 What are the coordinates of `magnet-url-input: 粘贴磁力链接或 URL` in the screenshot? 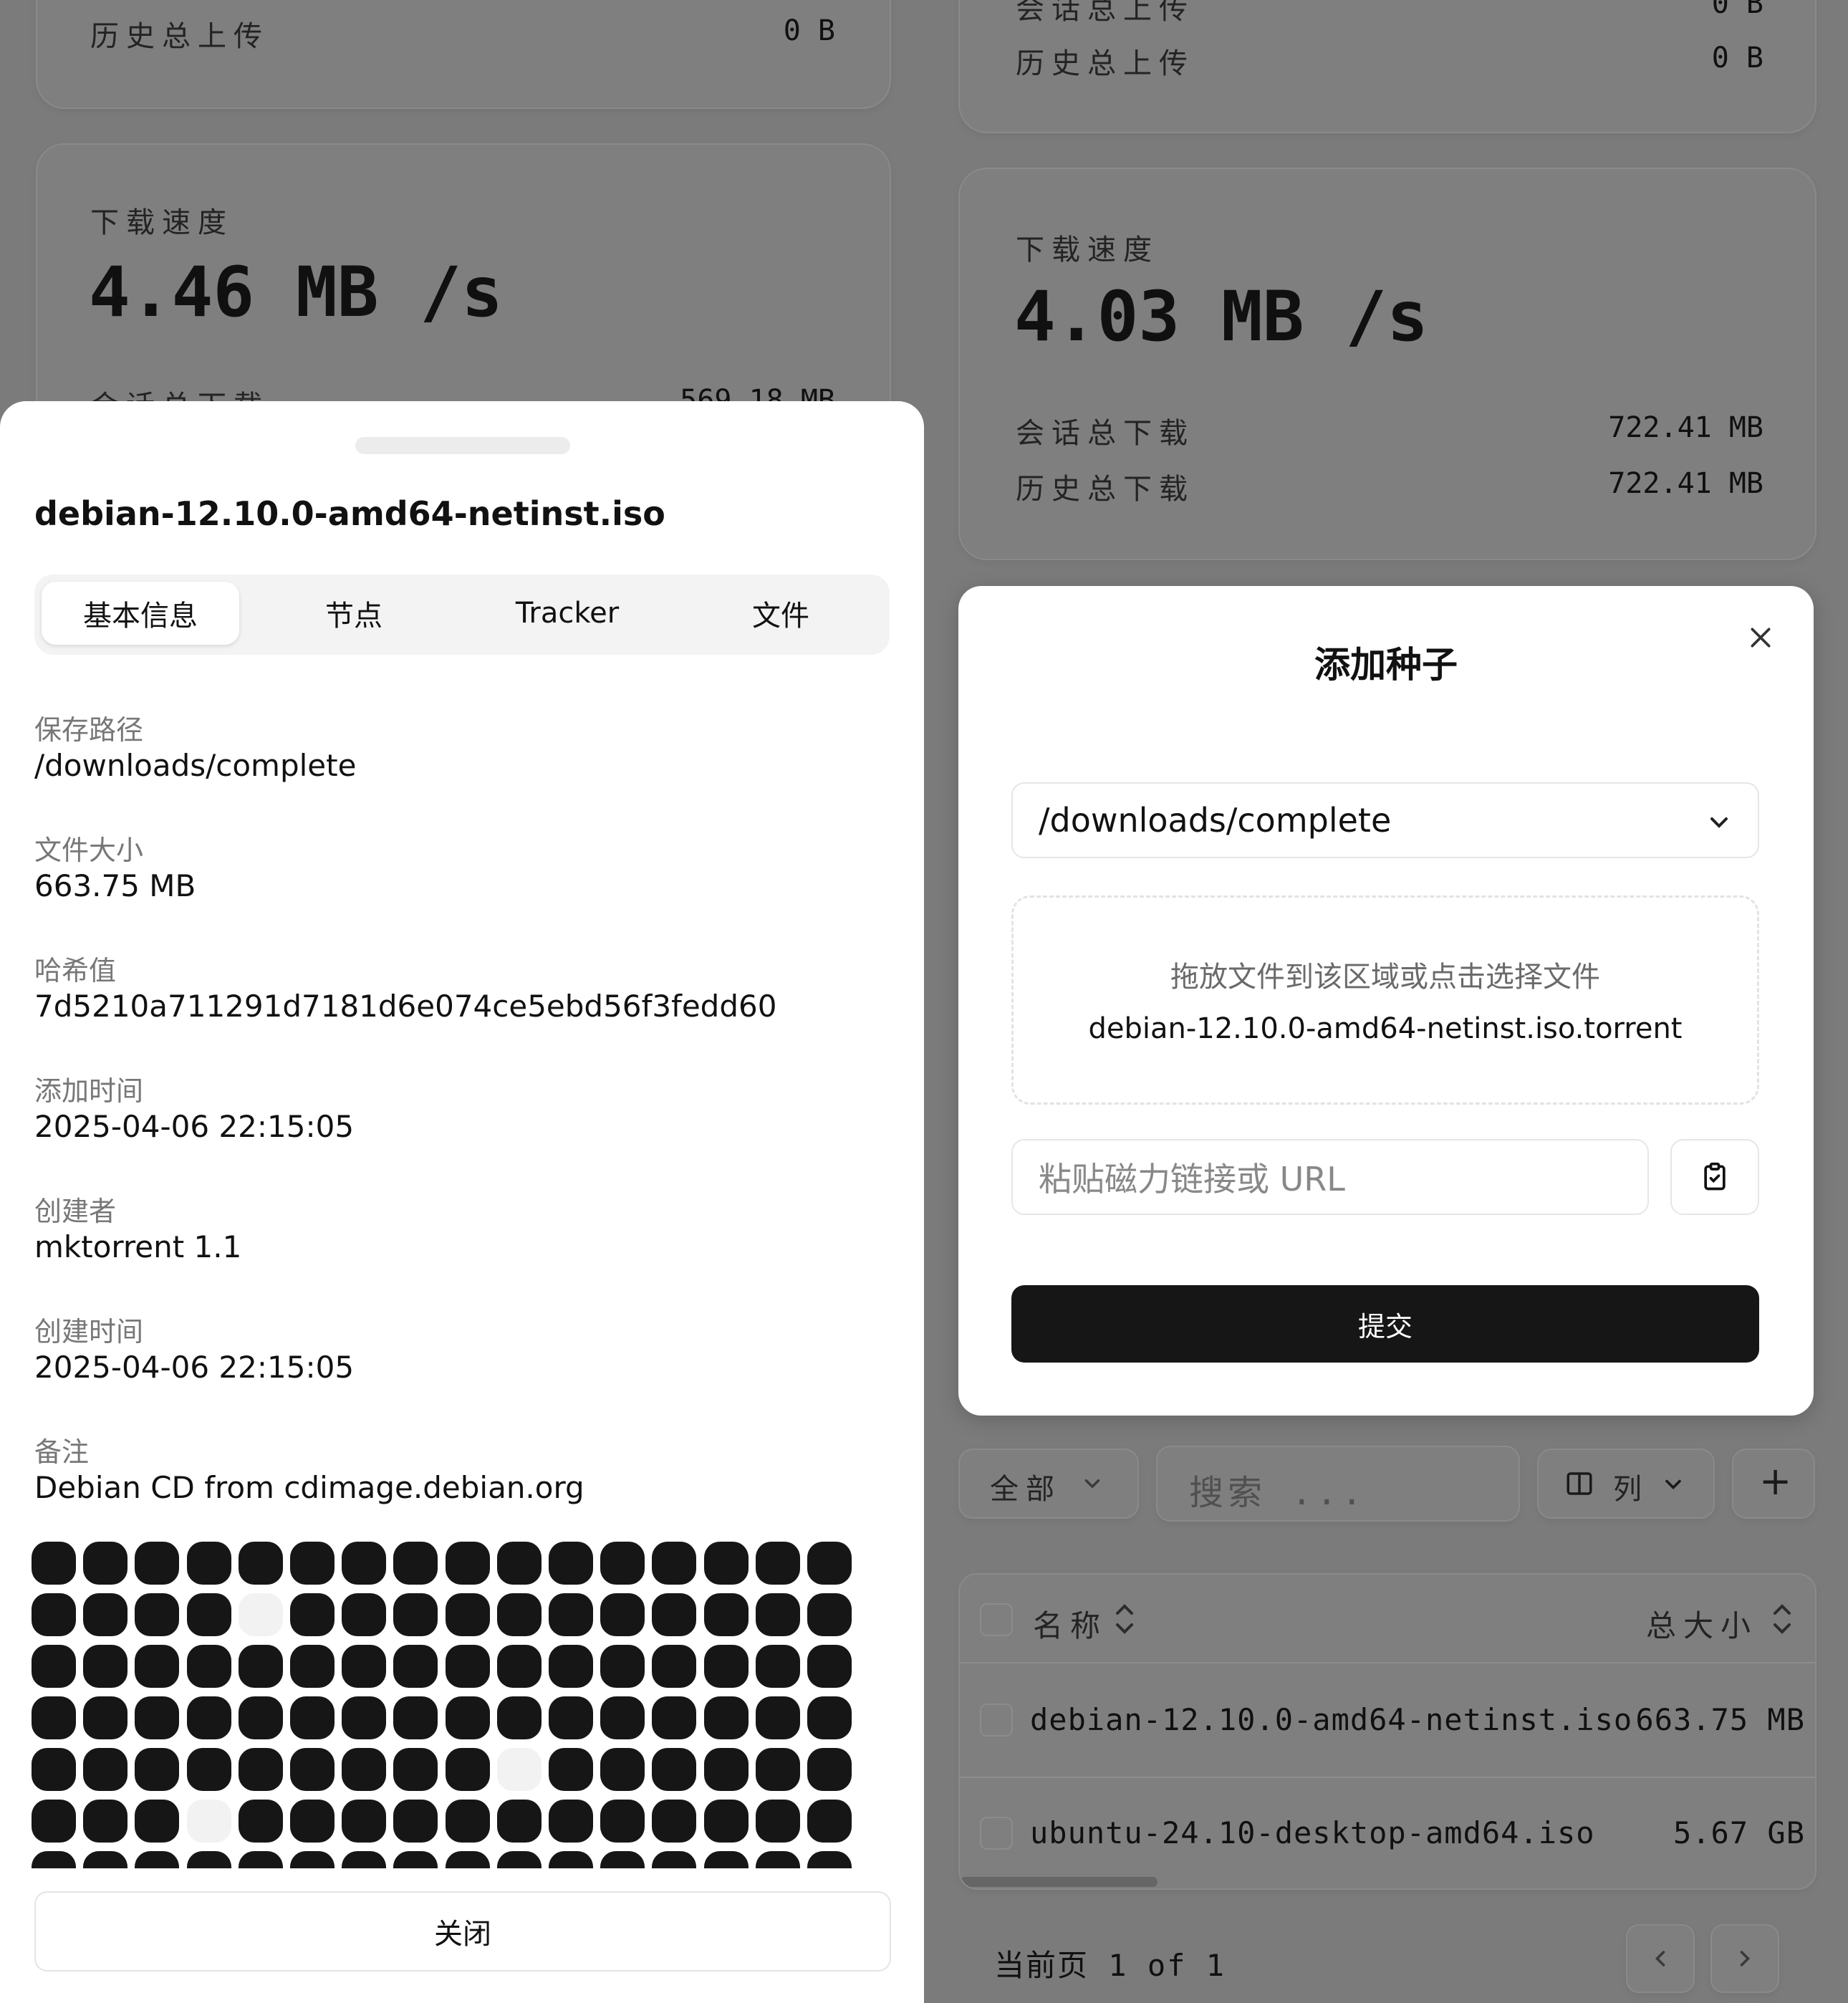 It's located at (1330, 1177).